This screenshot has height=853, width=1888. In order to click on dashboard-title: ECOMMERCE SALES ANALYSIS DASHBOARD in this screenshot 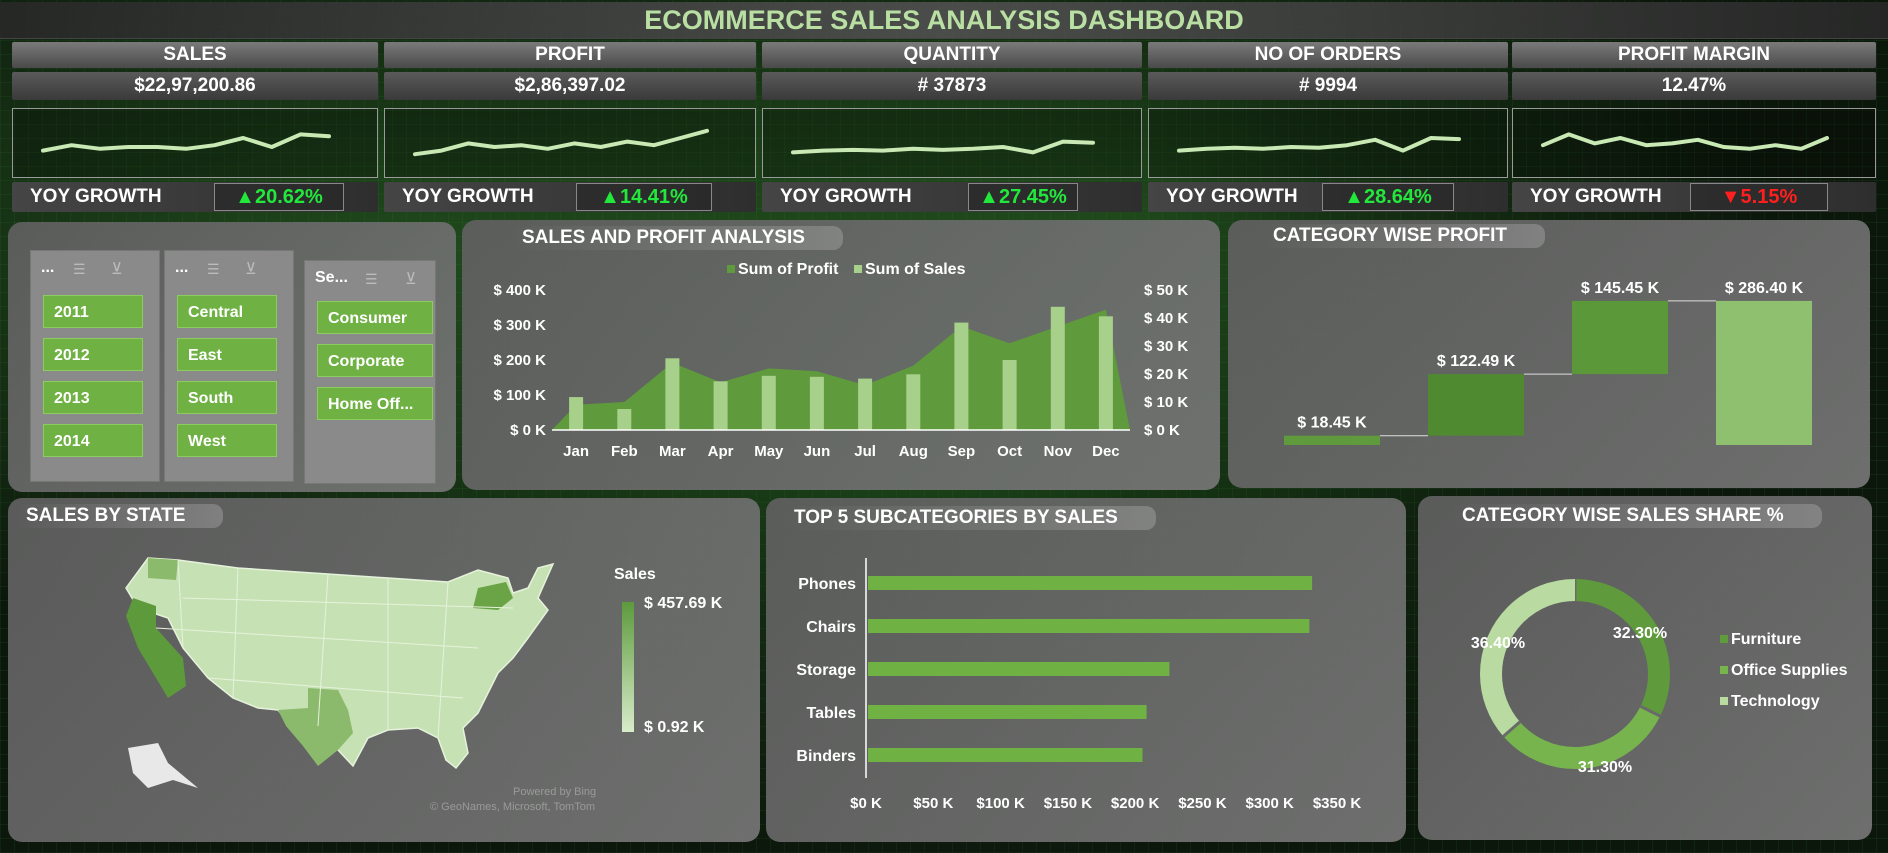, I will do `click(944, 20)`.